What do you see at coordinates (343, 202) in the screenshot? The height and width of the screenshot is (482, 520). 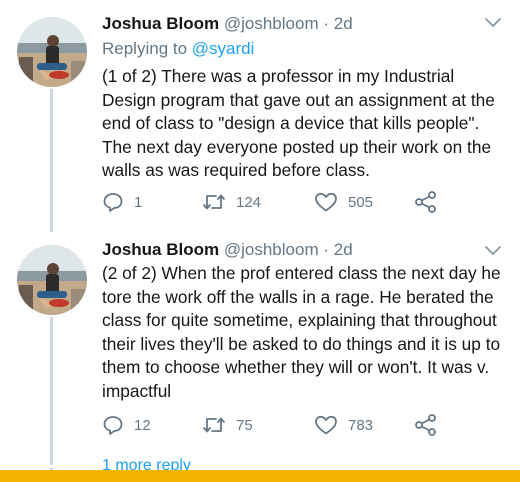 I see `like-button: 505` at bounding box center [343, 202].